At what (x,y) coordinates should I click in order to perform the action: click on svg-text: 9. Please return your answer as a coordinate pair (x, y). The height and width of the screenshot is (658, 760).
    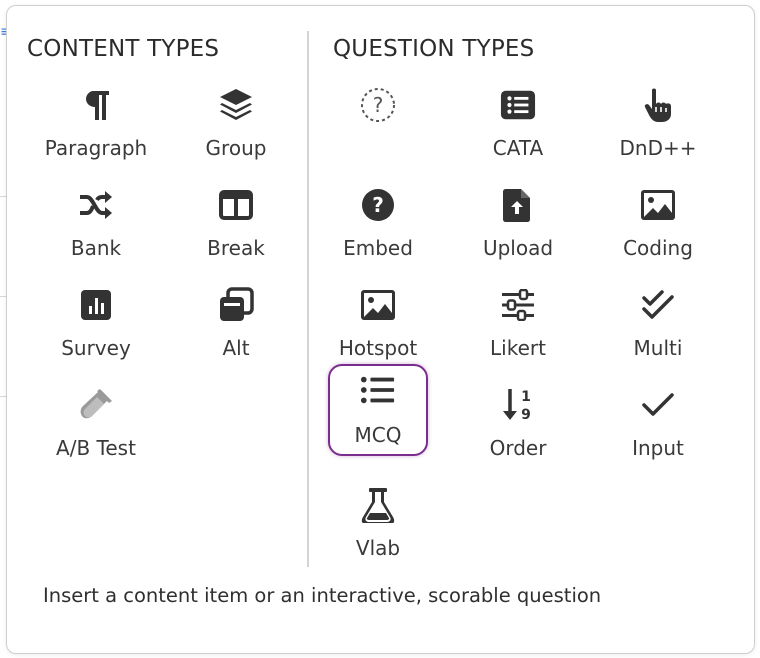
    Looking at the image, I should click on (526, 415).